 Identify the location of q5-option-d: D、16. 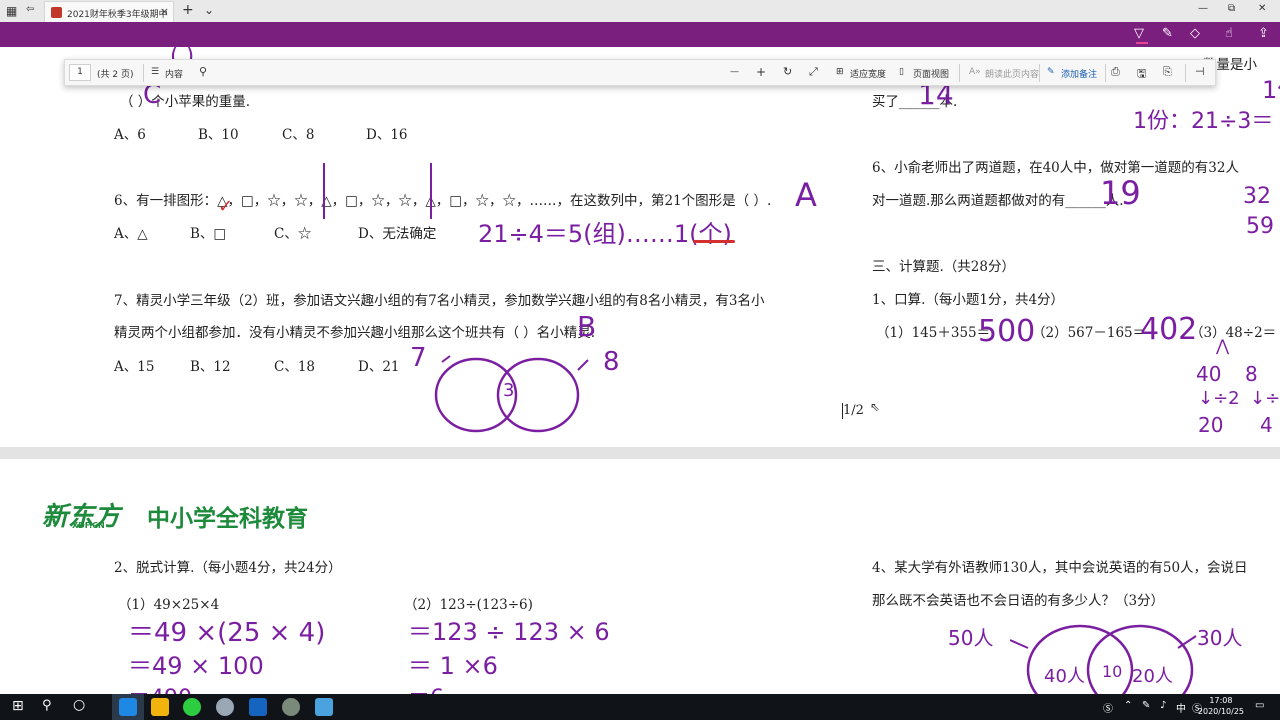
(387, 135).